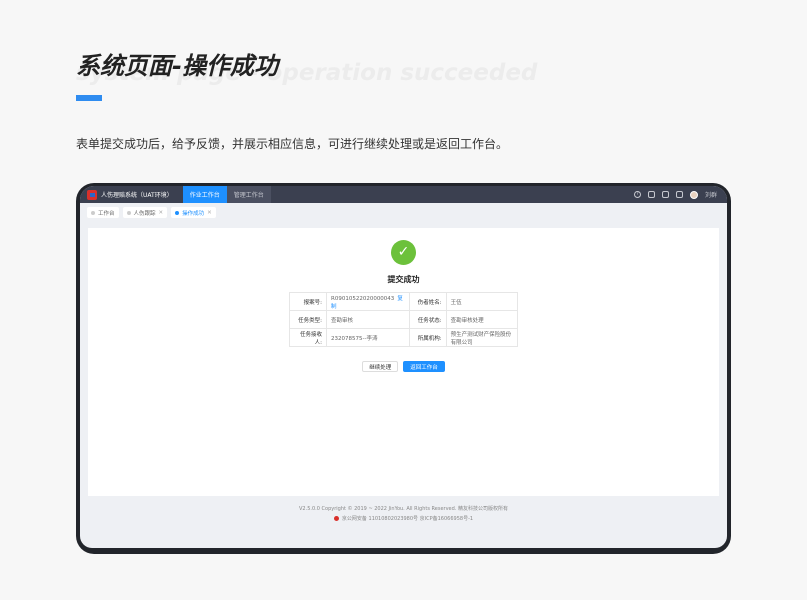 The width and height of the screenshot is (807, 600). Describe the element at coordinates (204, 194) in the screenshot. I see `nav-tab-work: 作业工作台` at that location.